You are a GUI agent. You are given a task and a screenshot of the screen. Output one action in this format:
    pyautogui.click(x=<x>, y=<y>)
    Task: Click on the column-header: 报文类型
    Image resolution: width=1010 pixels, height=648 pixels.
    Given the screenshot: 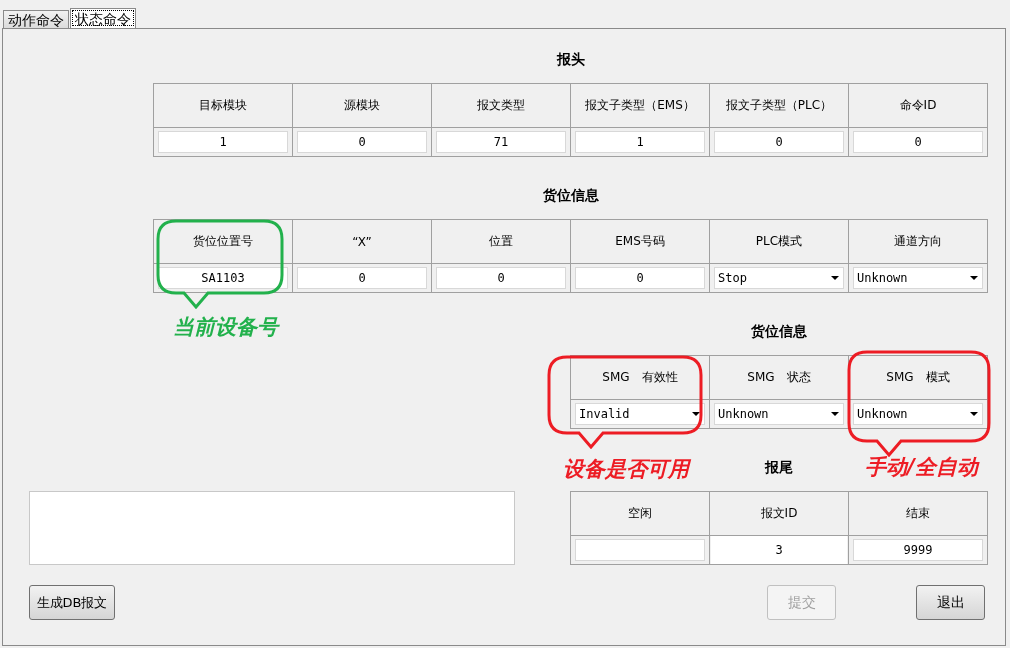 What is the action you would take?
    pyautogui.click(x=501, y=105)
    